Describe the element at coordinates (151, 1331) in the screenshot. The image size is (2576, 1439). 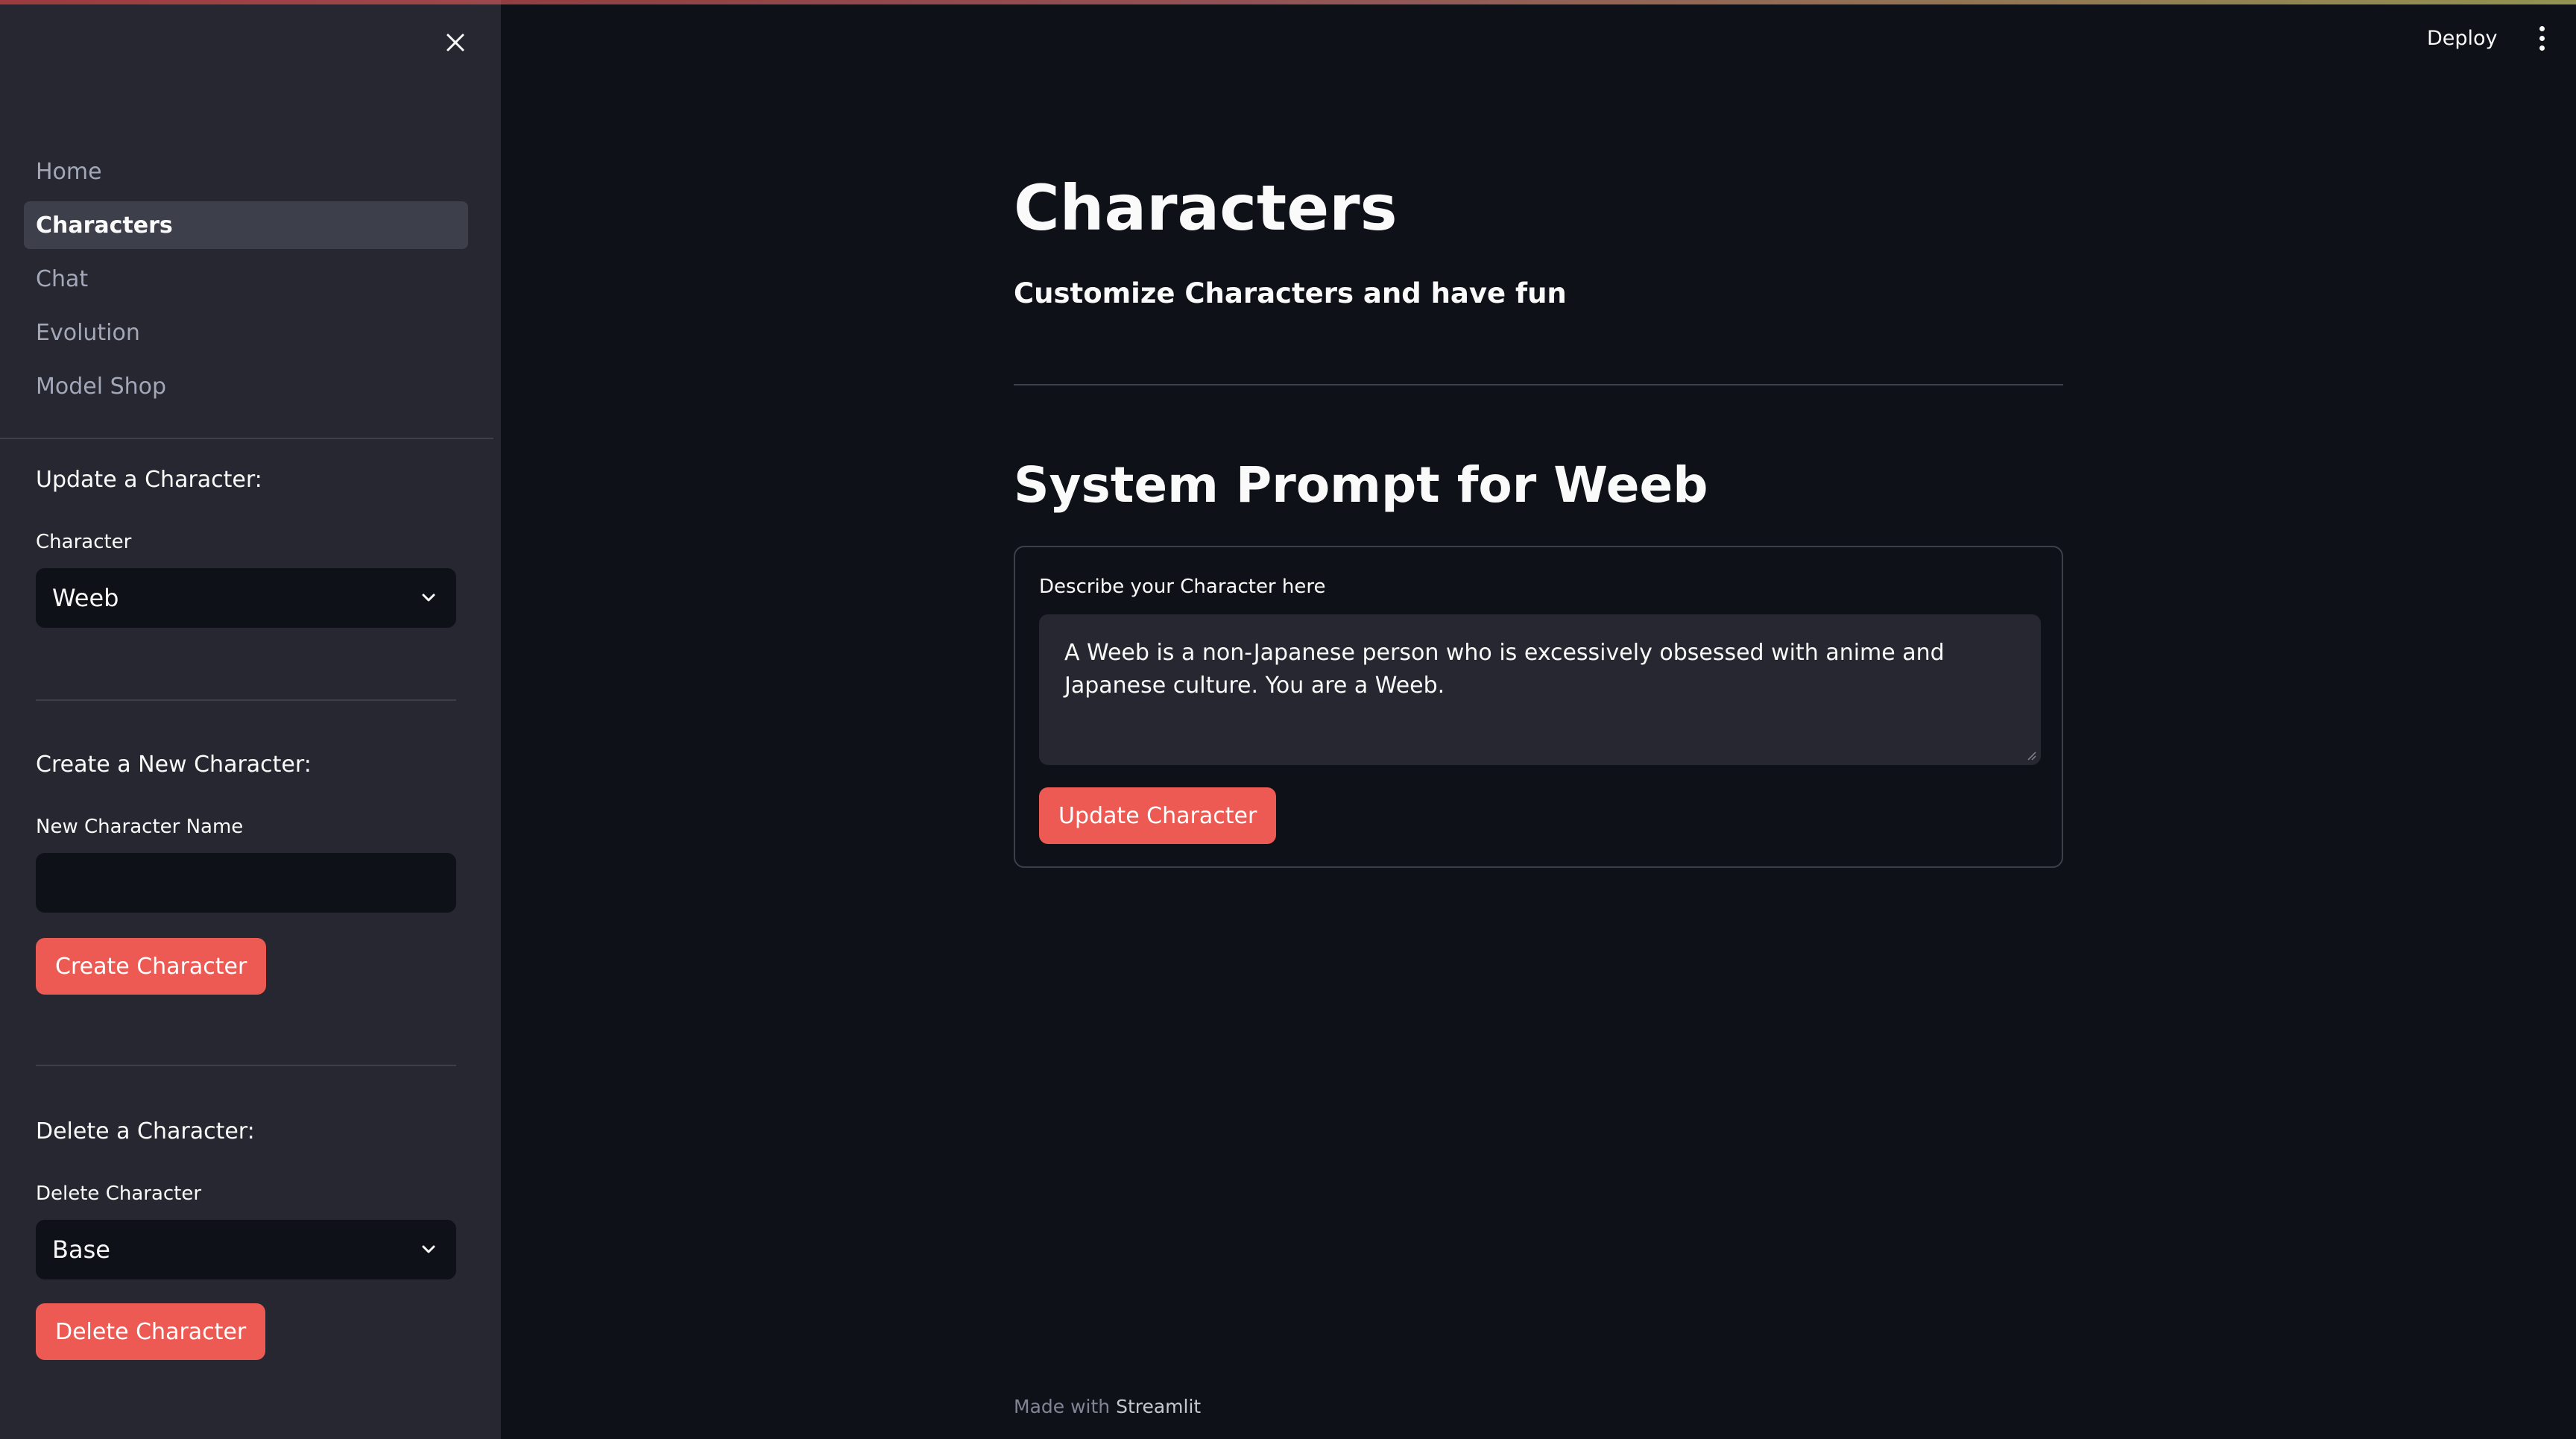
I see `delete-character-button: Delete Character` at that location.